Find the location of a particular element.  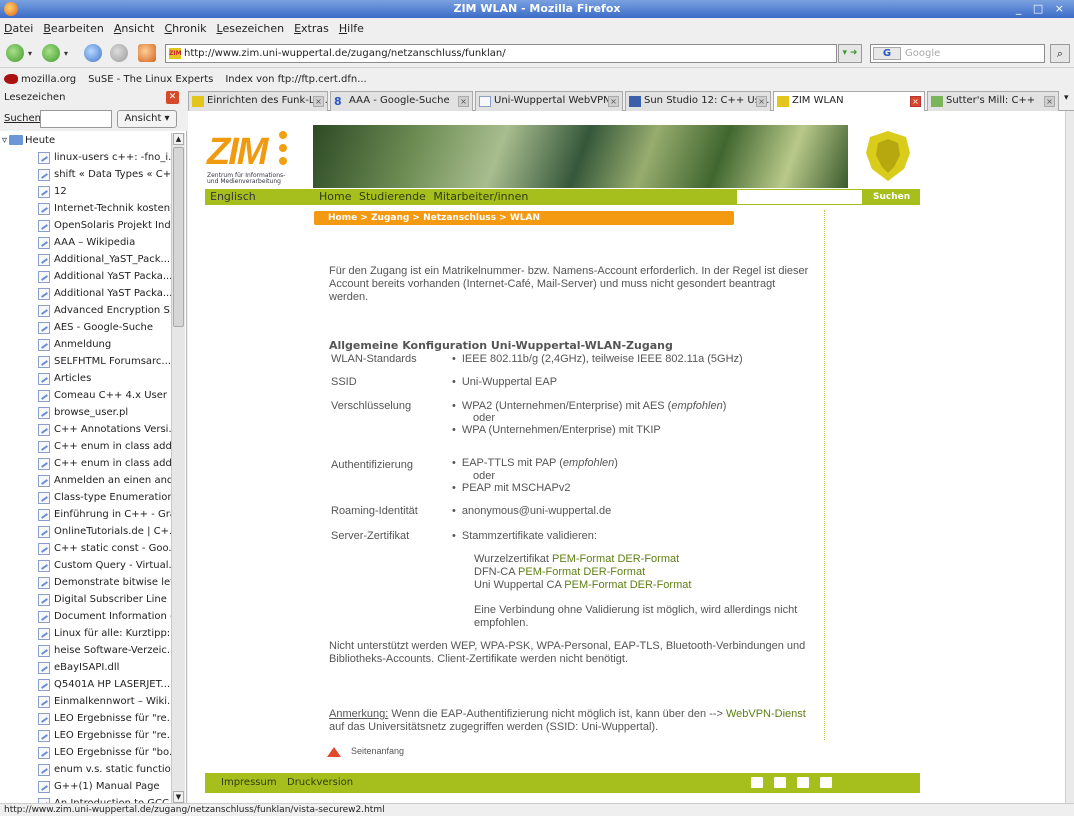

tab-webvpn: Uni-Wuppertal WebVPN × is located at coordinates (549, 101).